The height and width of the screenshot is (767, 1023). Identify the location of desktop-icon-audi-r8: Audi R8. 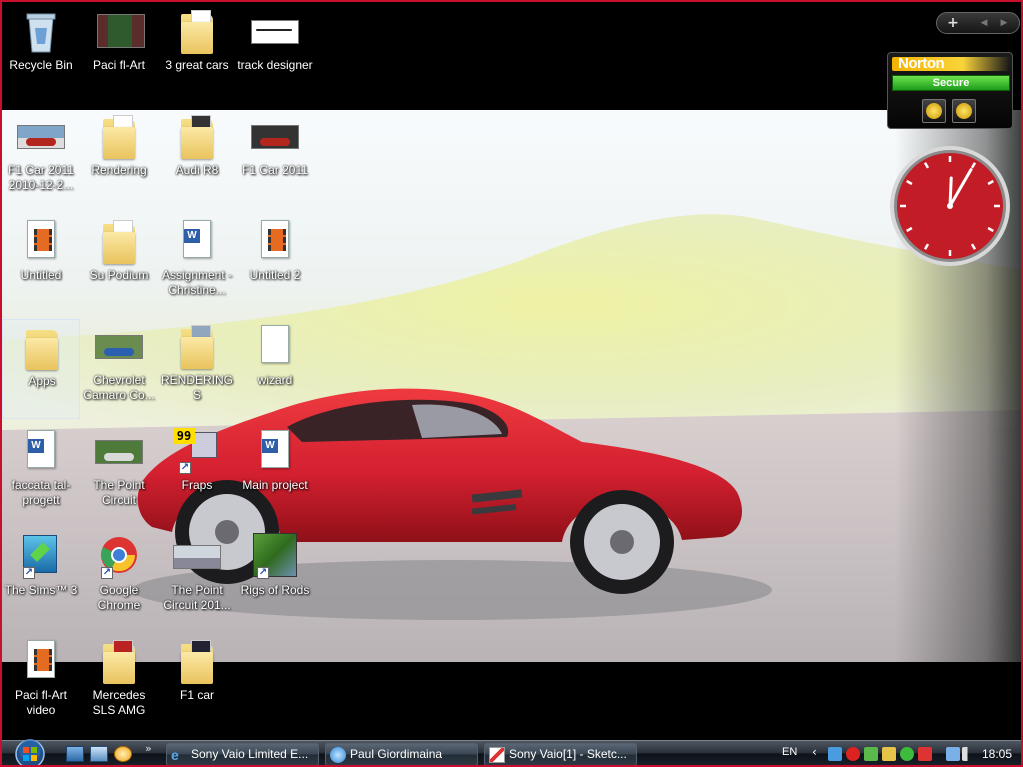
(197, 159).